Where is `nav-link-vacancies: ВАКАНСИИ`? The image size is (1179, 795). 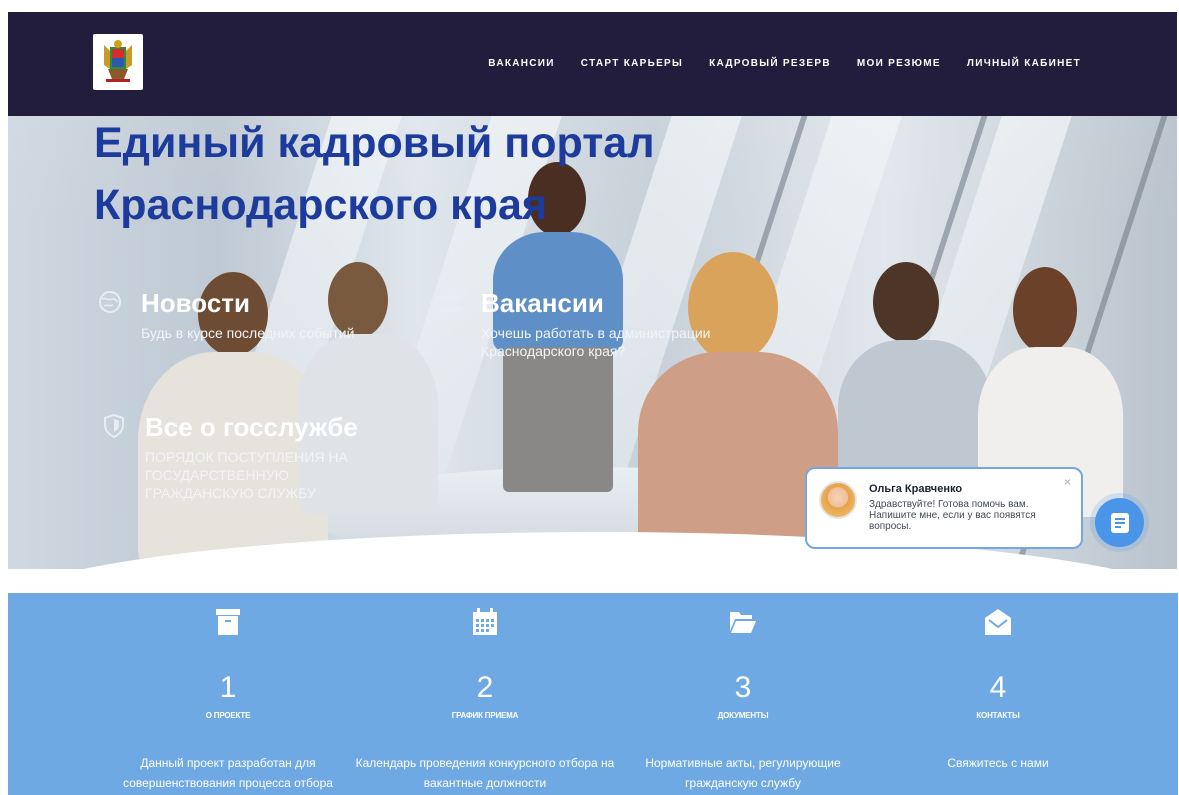 nav-link-vacancies: ВАКАНСИИ is located at coordinates (521, 63).